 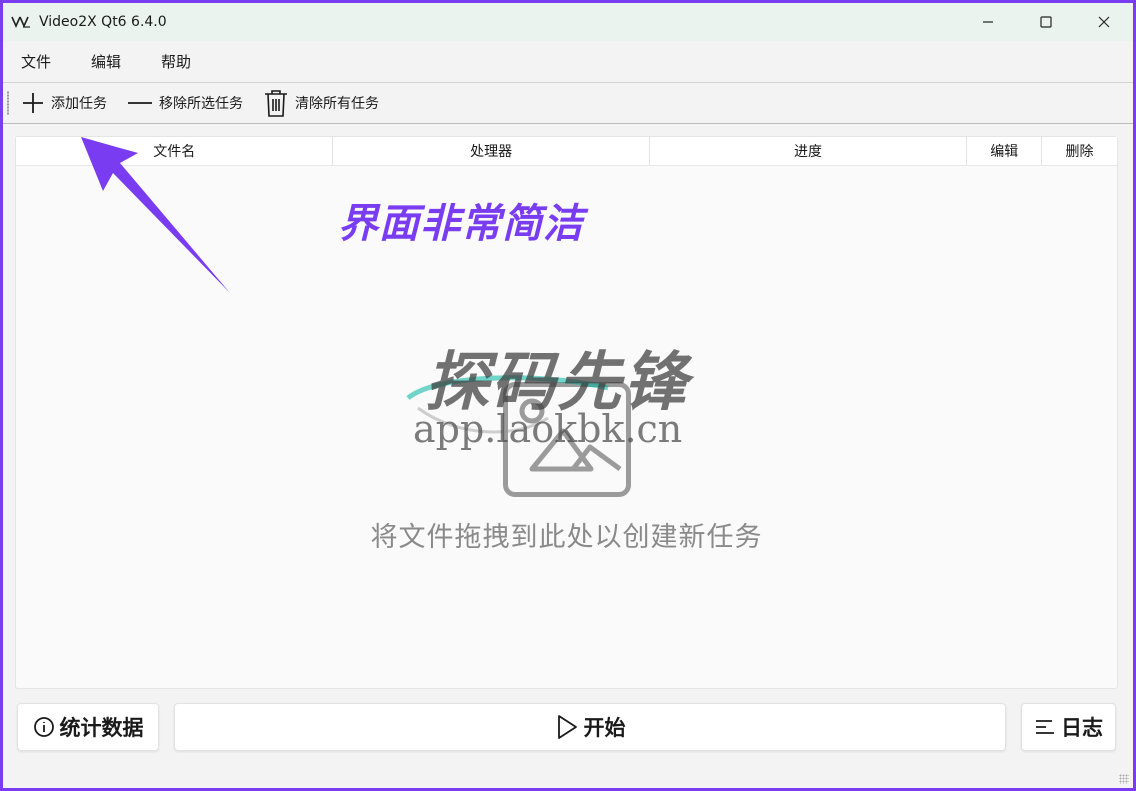 What do you see at coordinates (79, 104) in the screenshot?
I see `add-task-label: 添加任务` at bounding box center [79, 104].